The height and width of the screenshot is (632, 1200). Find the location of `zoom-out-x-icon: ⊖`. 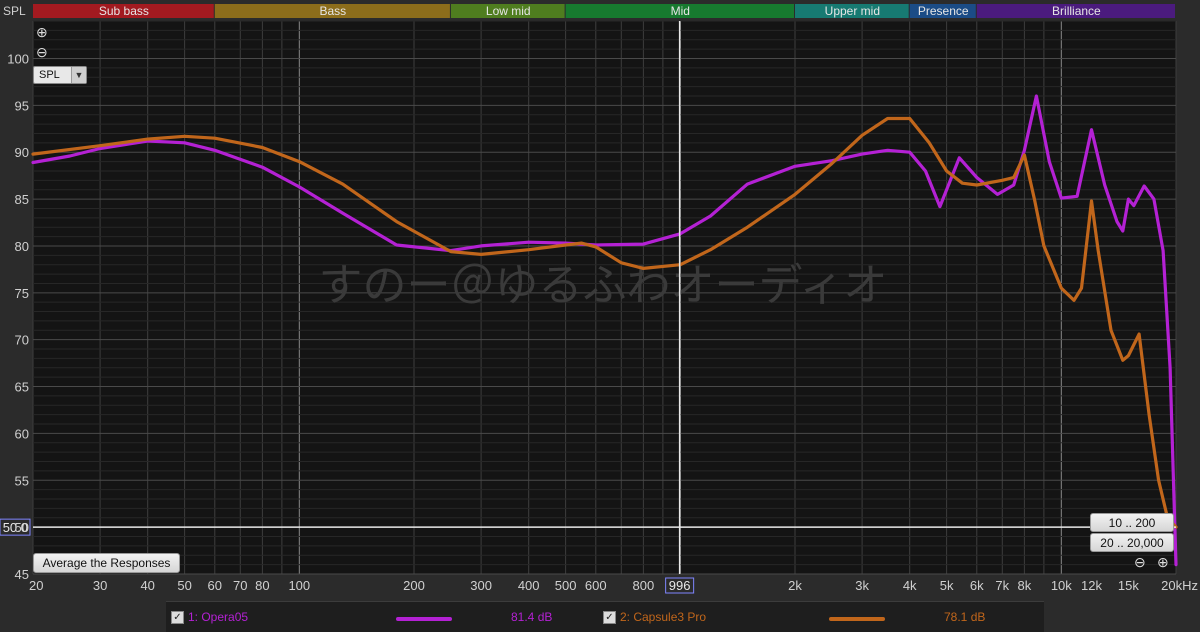

zoom-out-x-icon: ⊖ is located at coordinates (1140, 562).